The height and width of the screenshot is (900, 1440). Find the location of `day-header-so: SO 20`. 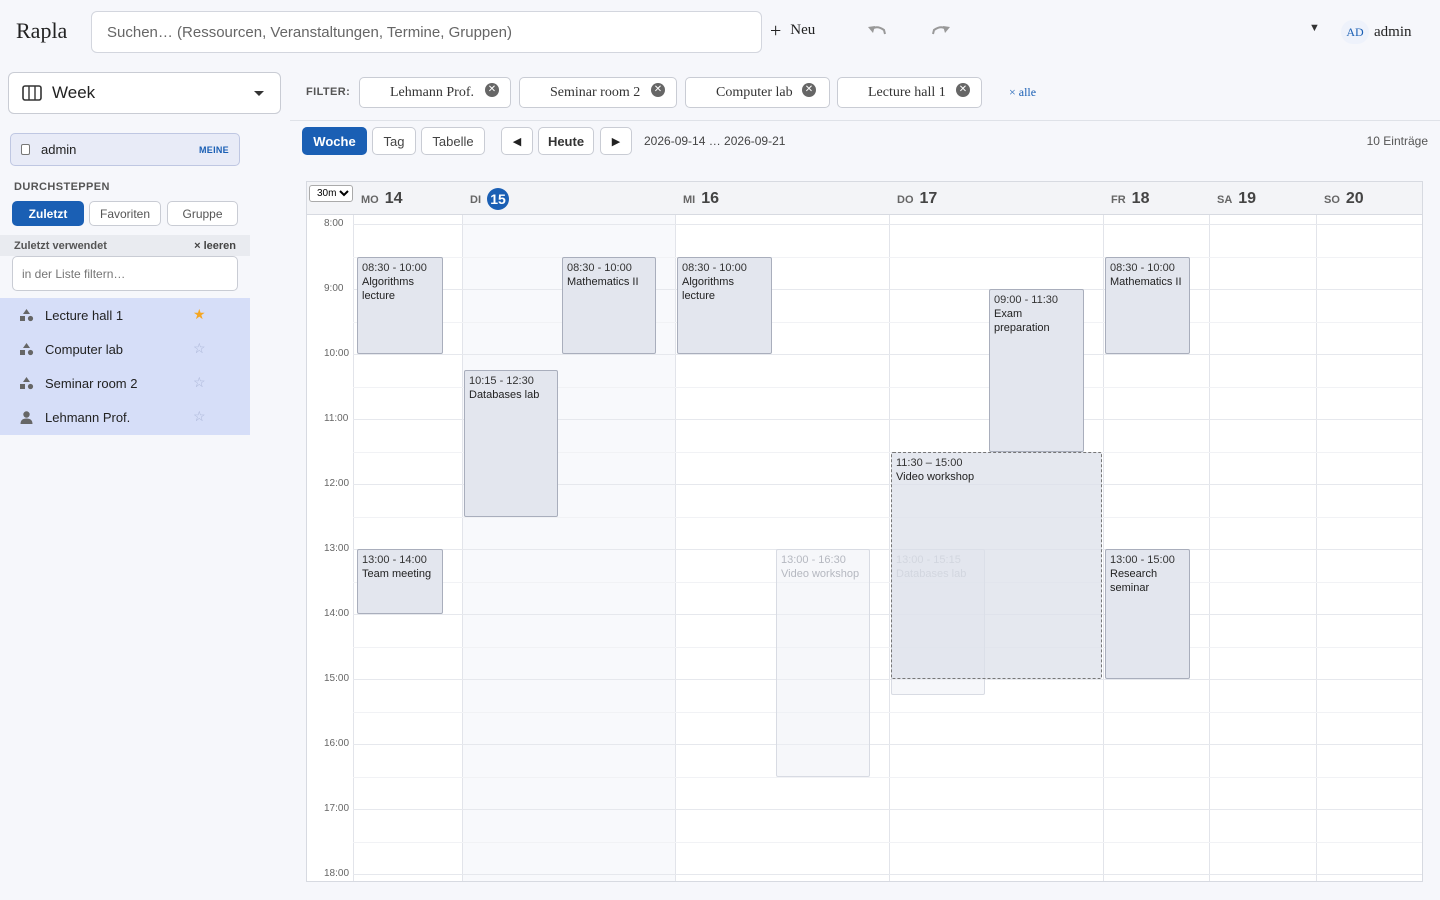

day-header-so: SO 20 is located at coordinates (1369, 198).